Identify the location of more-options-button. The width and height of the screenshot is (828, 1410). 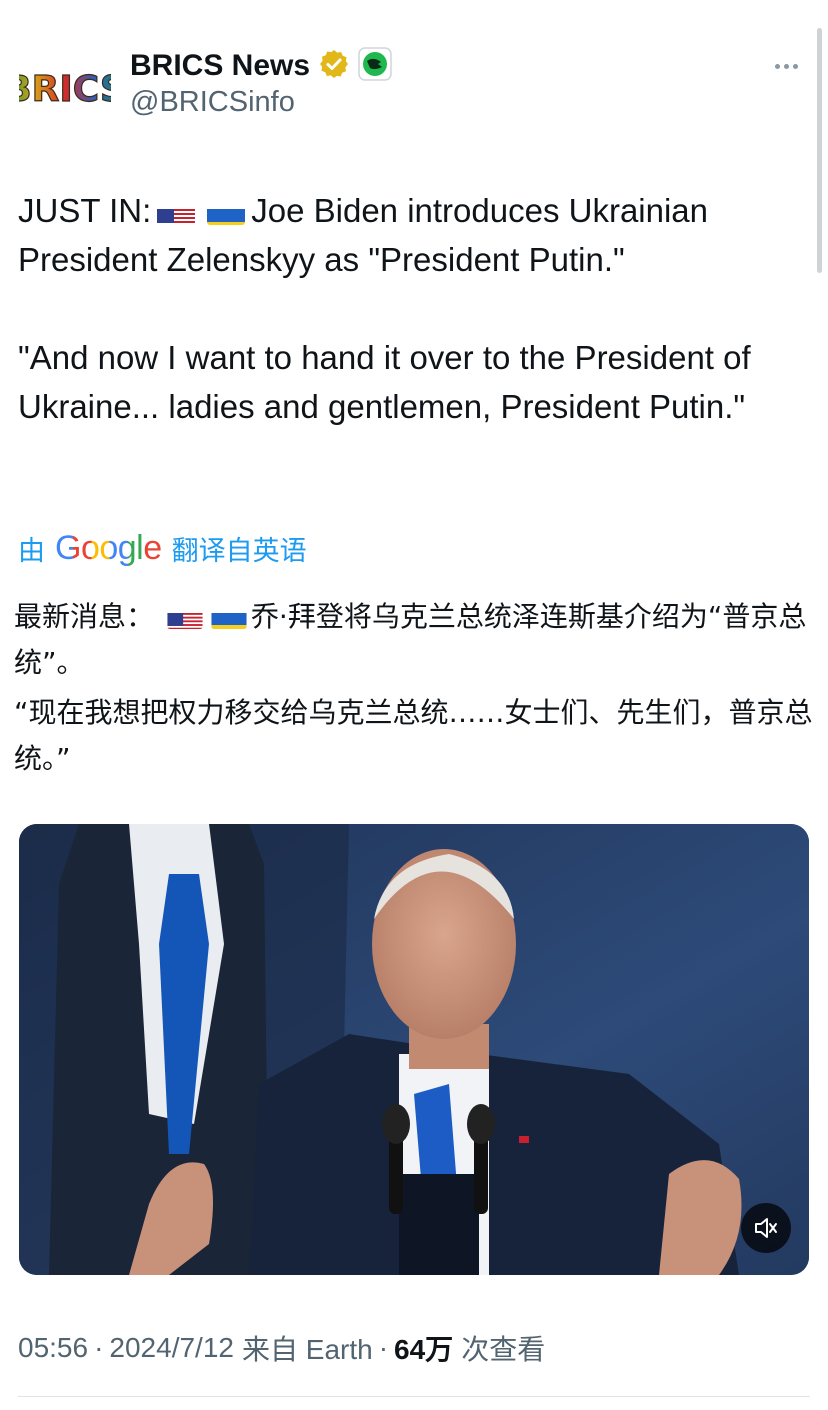
(786, 66).